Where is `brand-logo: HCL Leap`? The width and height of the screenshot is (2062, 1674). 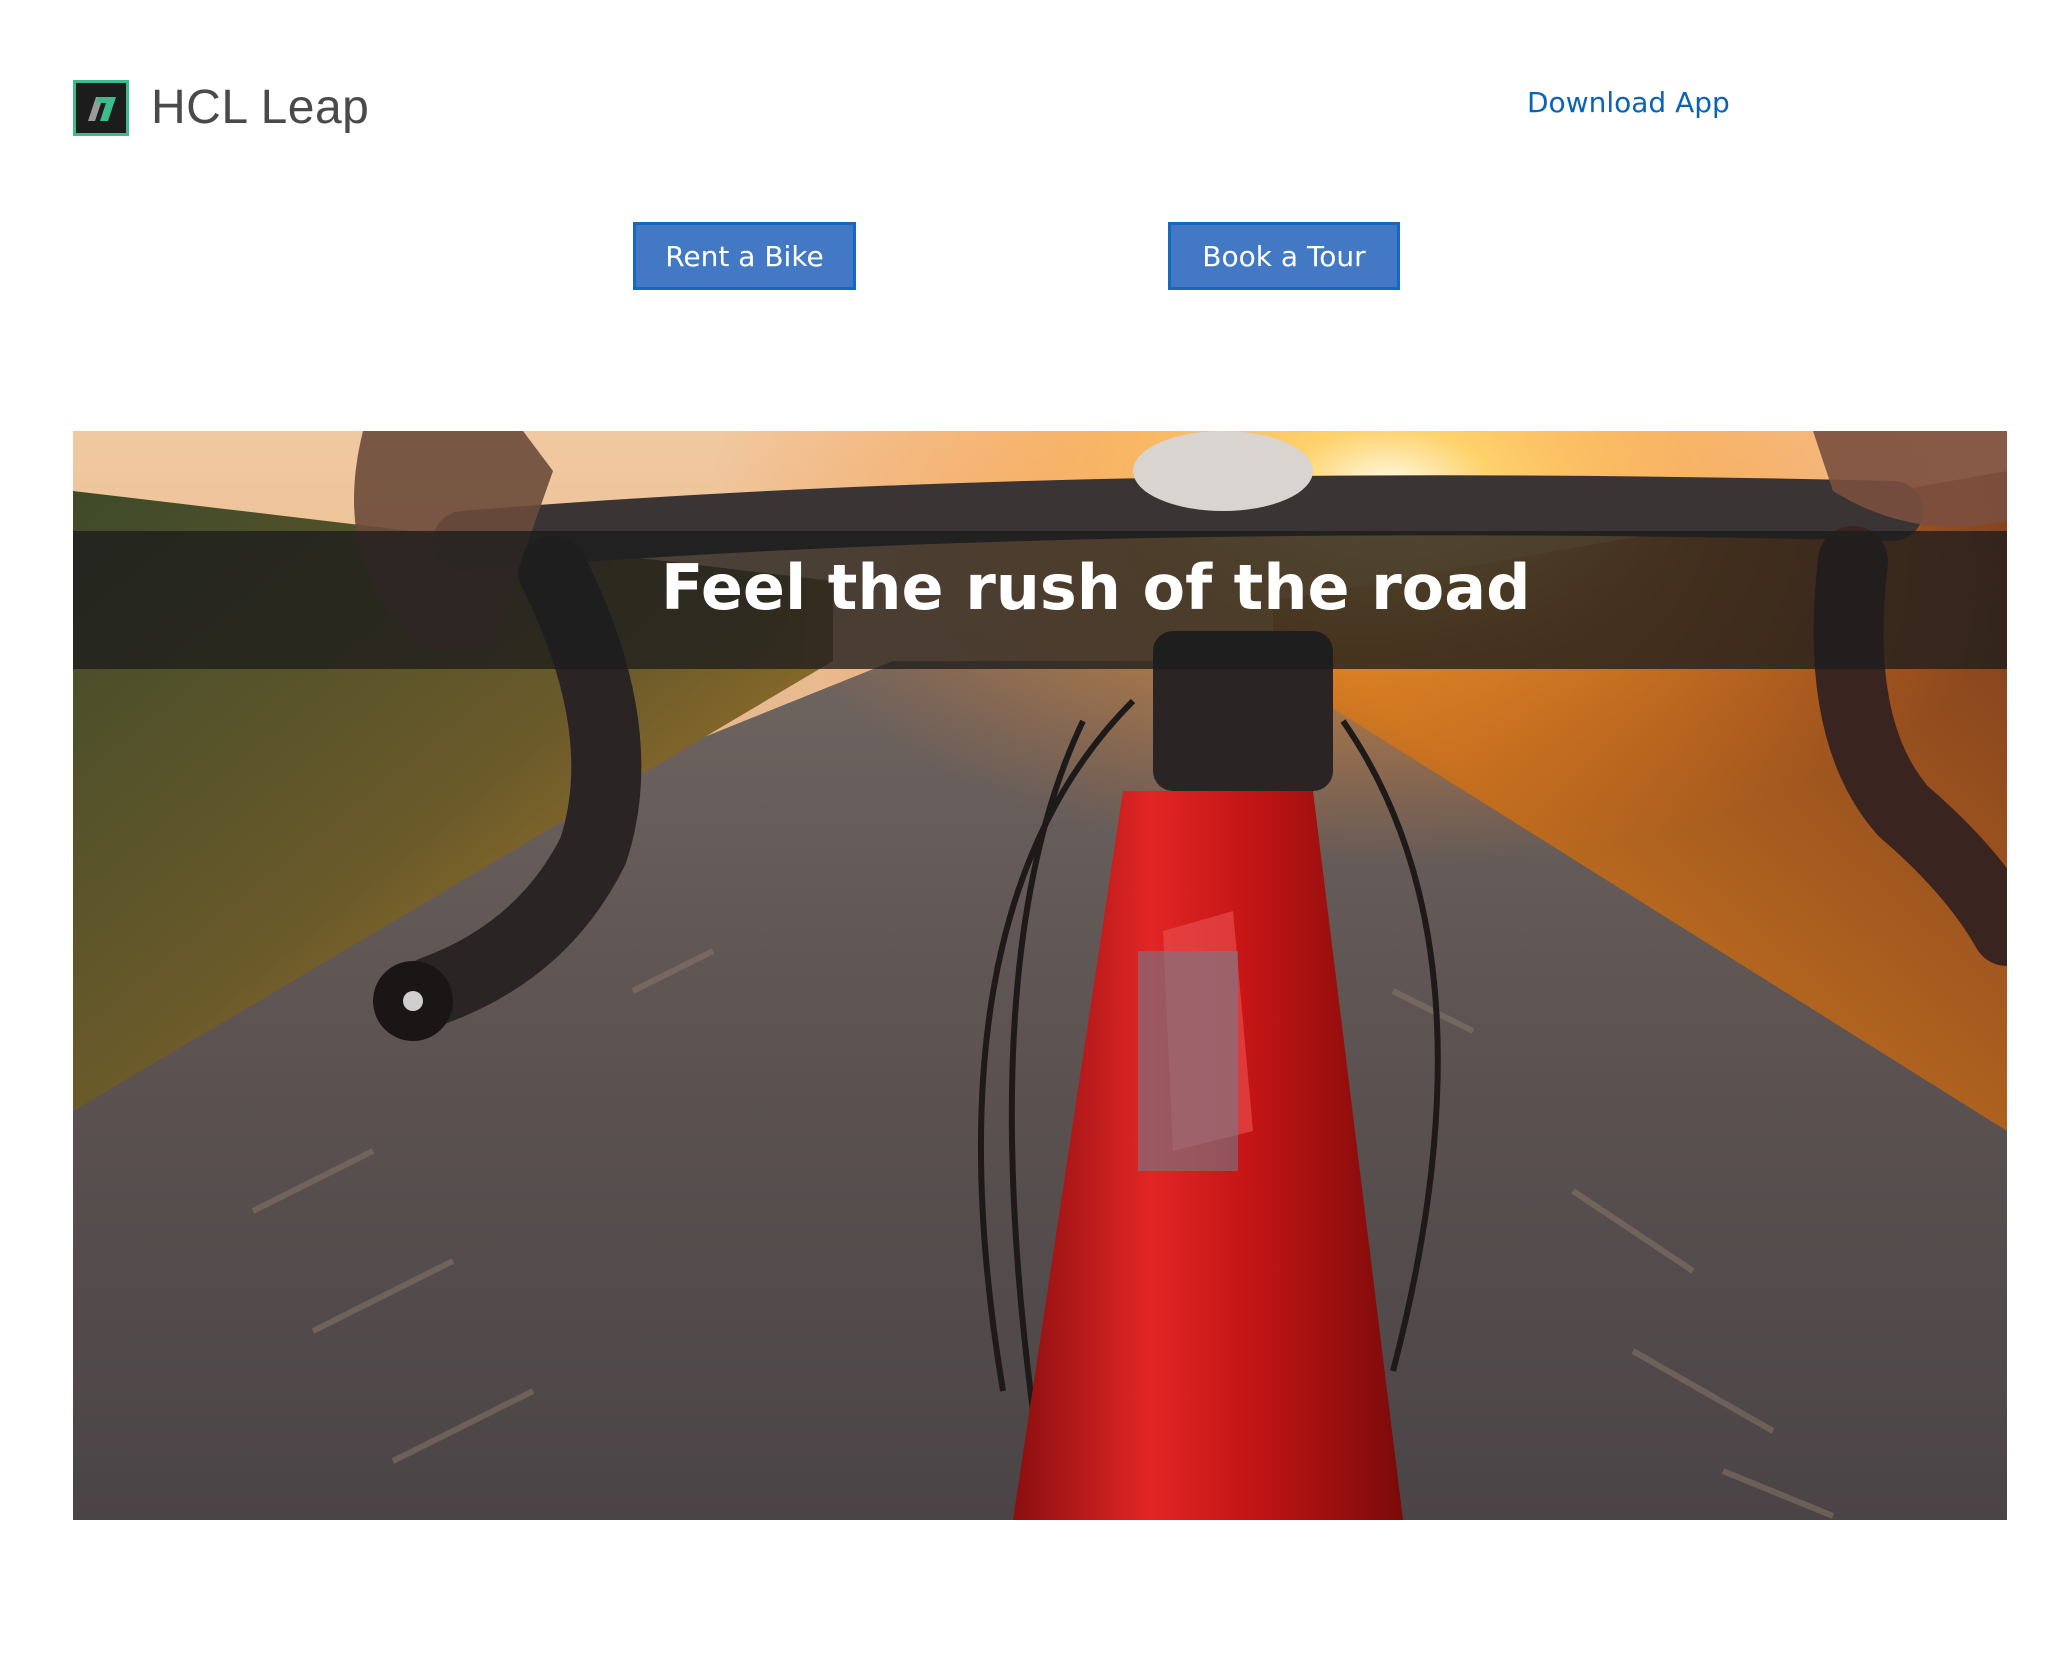 brand-logo: HCL Leap is located at coordinates (221, 108).